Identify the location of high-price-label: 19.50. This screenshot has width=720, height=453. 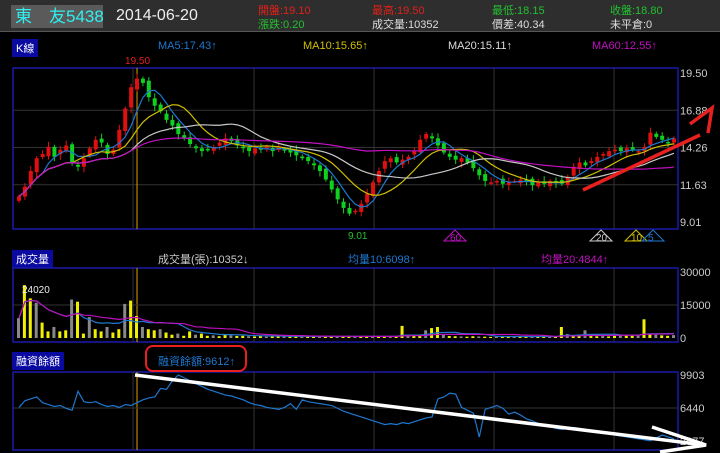
(137, 61).